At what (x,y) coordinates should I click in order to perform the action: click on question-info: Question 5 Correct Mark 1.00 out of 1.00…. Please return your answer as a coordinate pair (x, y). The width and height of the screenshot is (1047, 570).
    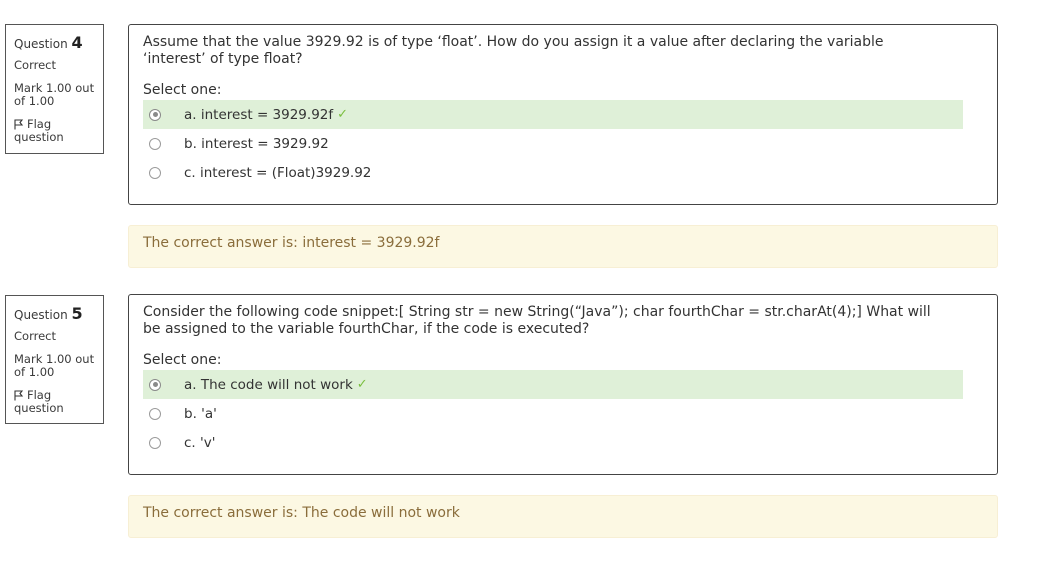
    Looking at the image, I should click on (54, 359).